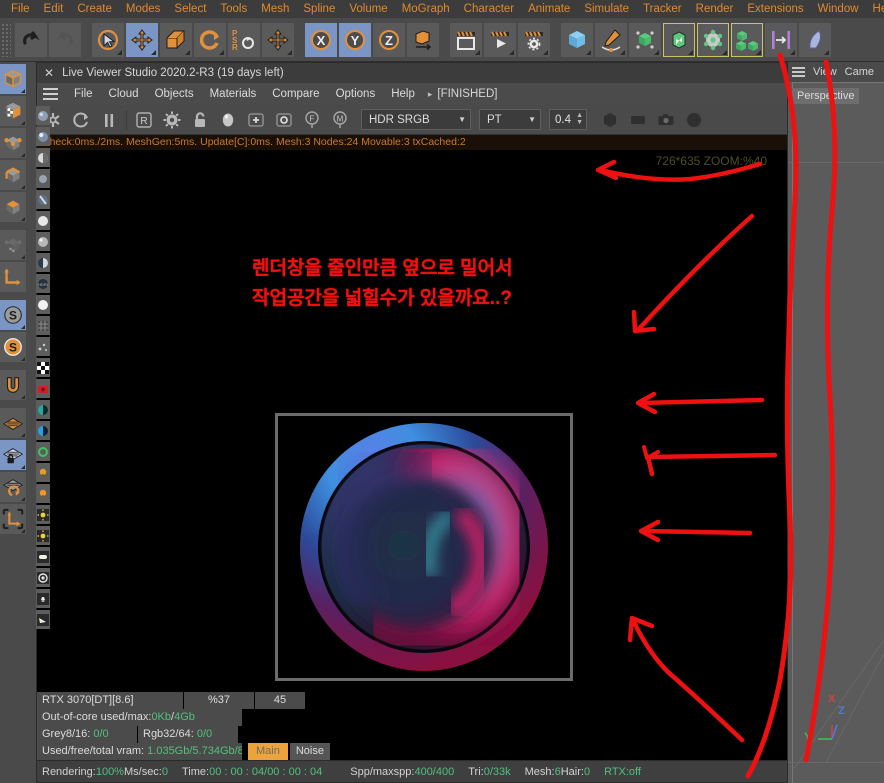 Image resolution: width=884 pixels, height=783 pixels. Describe the element at coordinates (715, 9) in the screenshot. I see `menu-render: Render` at that location.